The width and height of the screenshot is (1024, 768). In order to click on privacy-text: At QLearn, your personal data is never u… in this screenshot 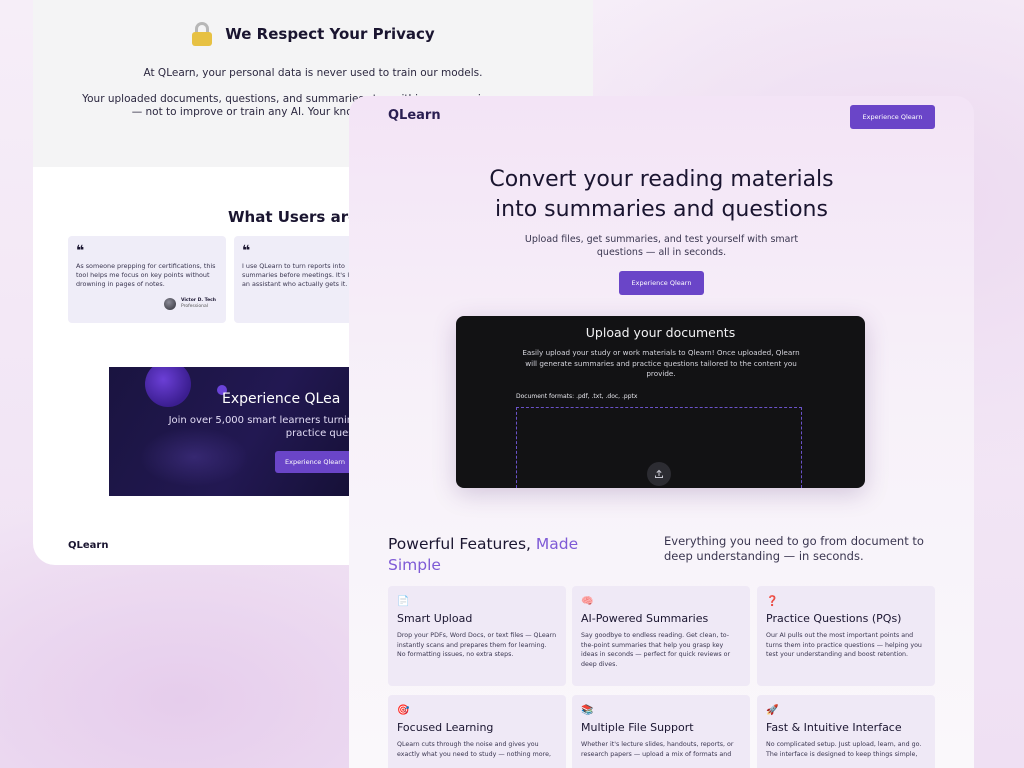, I will do `click(313, 73)`.